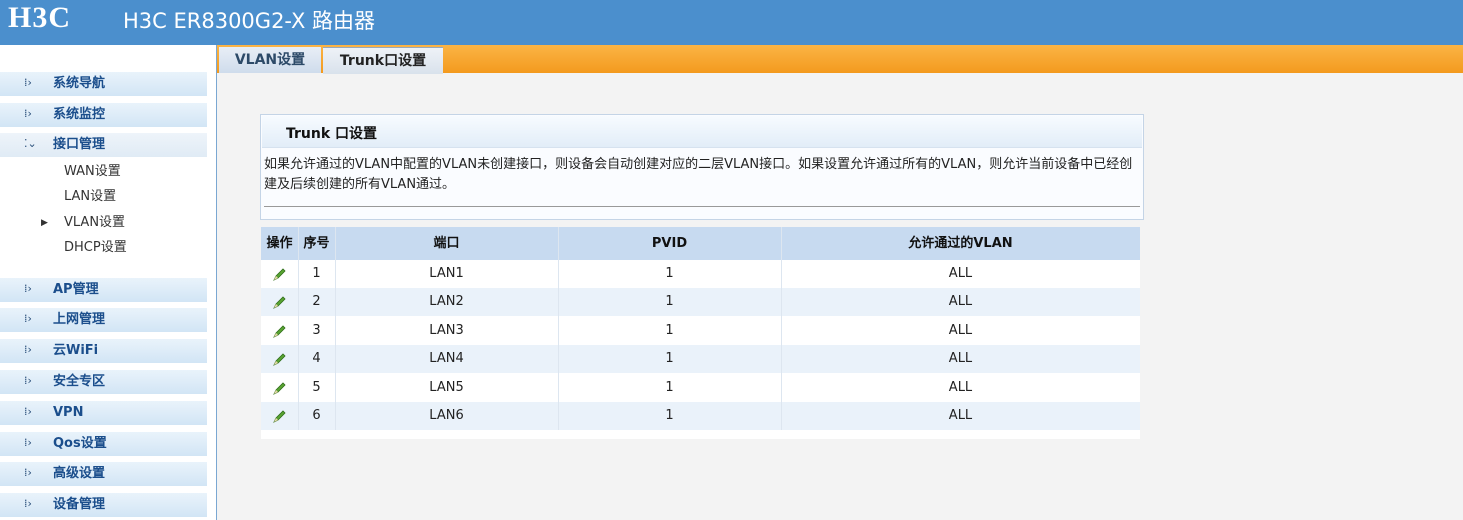 Image resolution: width=1463 pixels, height=520 pixels. Describe the element at coordinates (316, 273) in the screenshot. I see `cell-index: 1` at that location.